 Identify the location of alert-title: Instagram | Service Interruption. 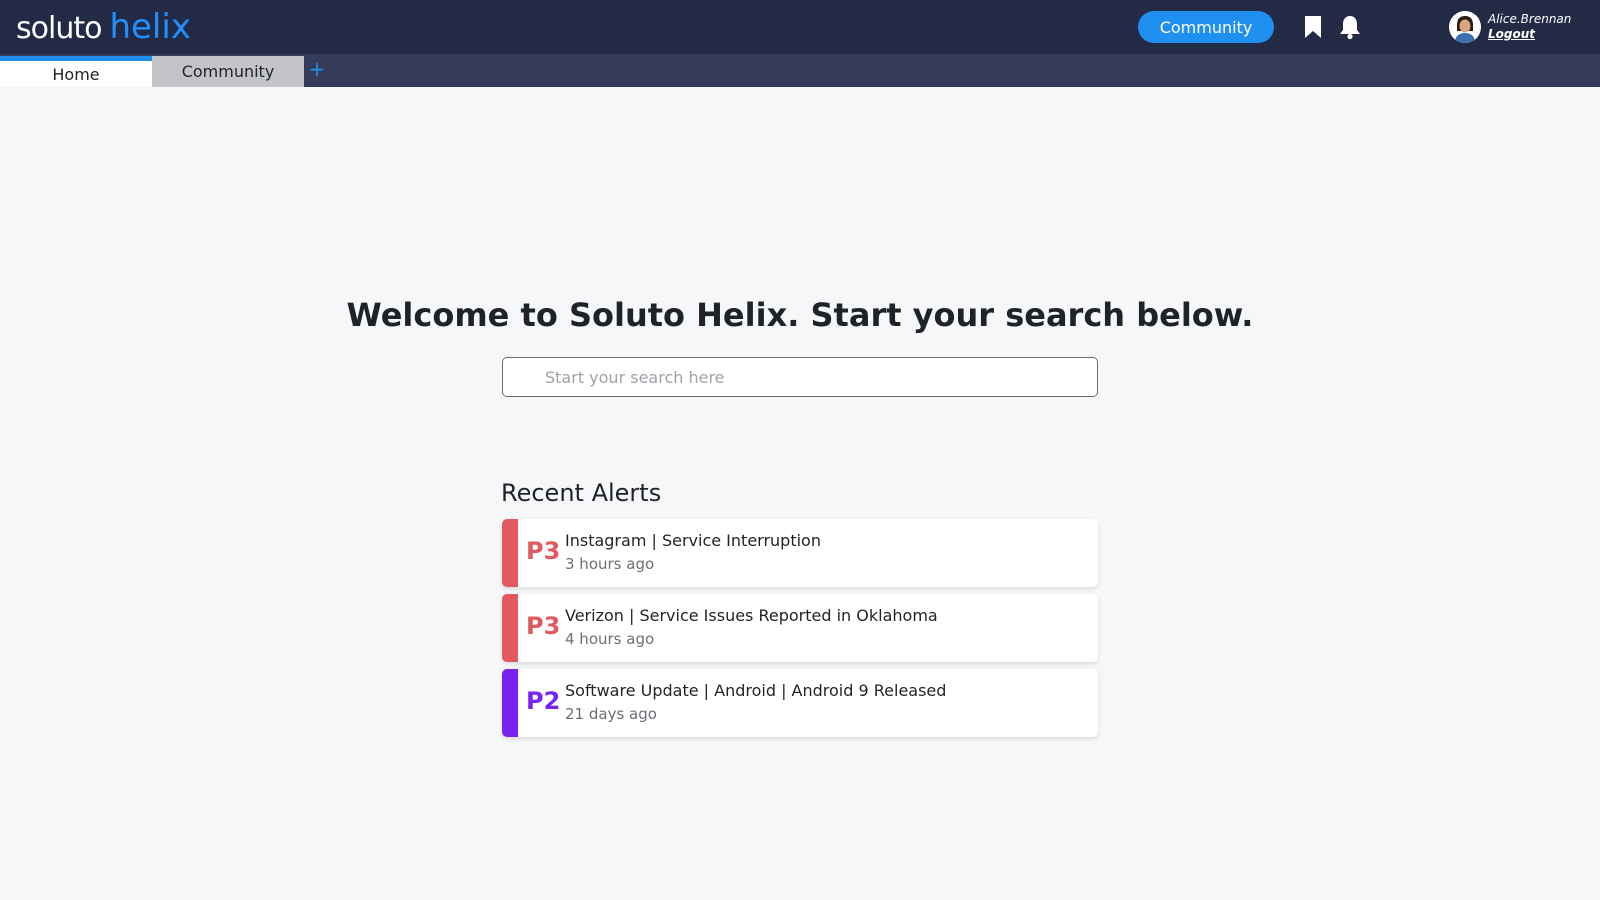
(693, 540).